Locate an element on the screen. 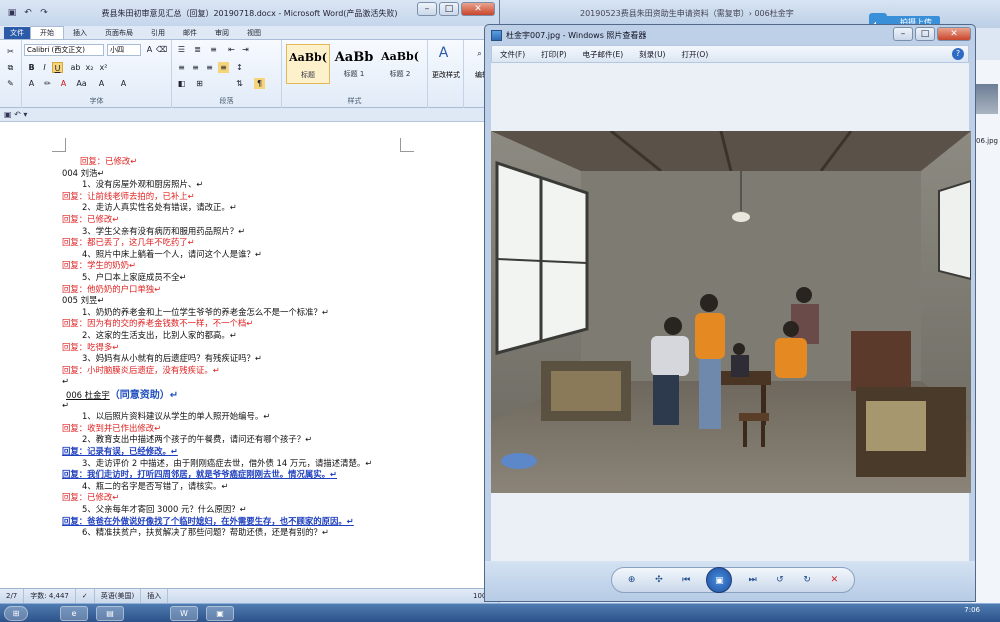 This screenshot has width=1000, height=622. align-right-icon: ≡ is located at coordinates (209, 67).